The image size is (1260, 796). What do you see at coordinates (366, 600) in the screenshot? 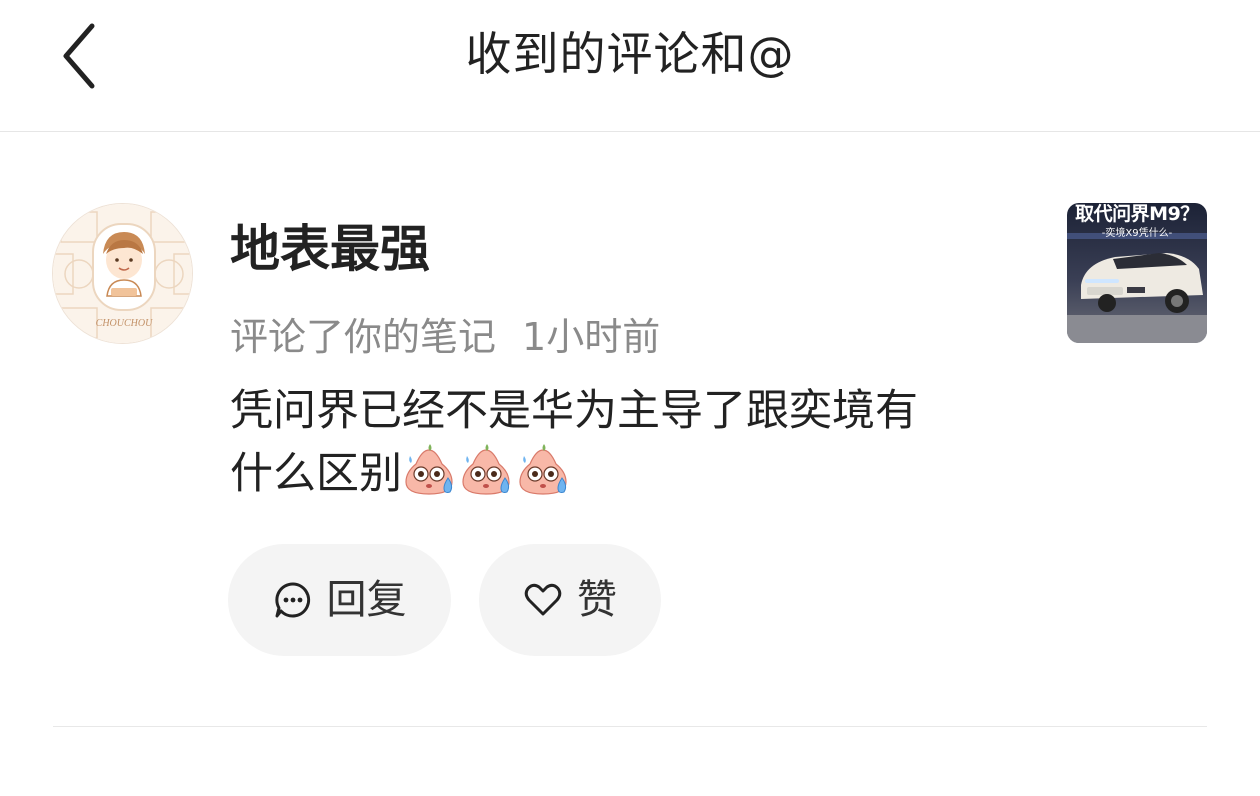
I see `reply-label: 回复` at bounding box center [366, 600].